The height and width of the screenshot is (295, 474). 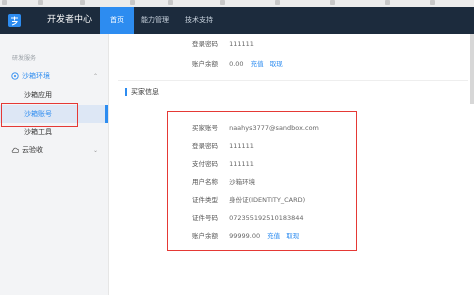 I want to click on sidebar-item-cloud-acceptance: 云验收 ⌄, so click(x=54, y=150).